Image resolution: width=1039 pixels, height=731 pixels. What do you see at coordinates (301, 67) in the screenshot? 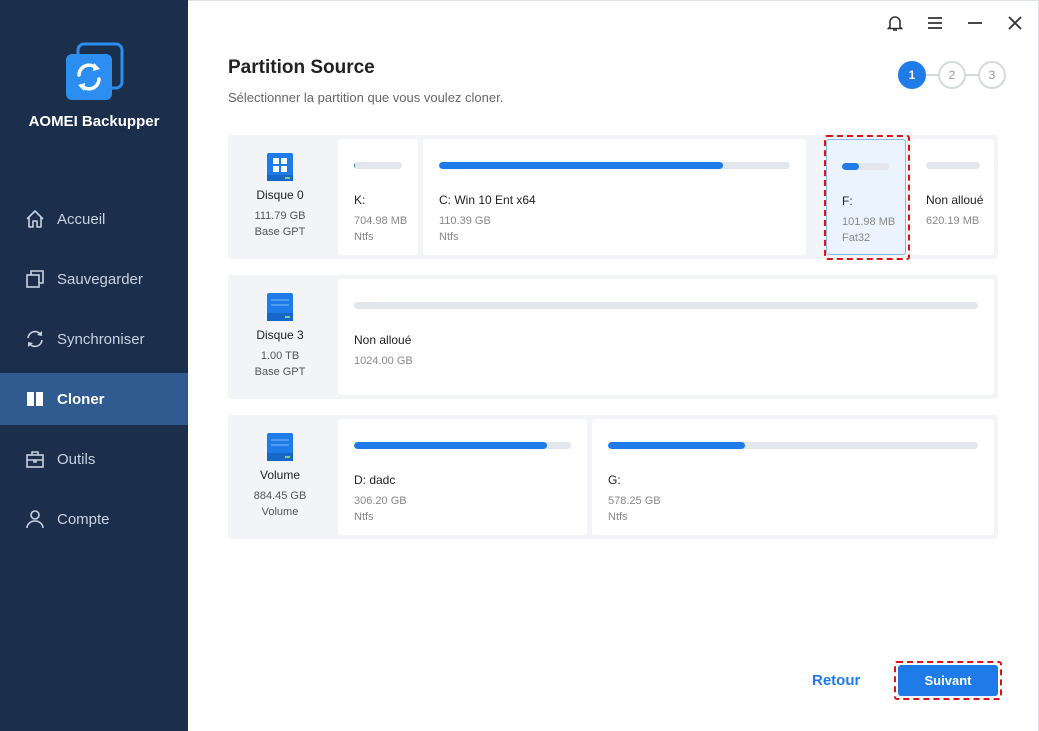
I see `page-title: Partition Source` at bounding box center [301, 67].